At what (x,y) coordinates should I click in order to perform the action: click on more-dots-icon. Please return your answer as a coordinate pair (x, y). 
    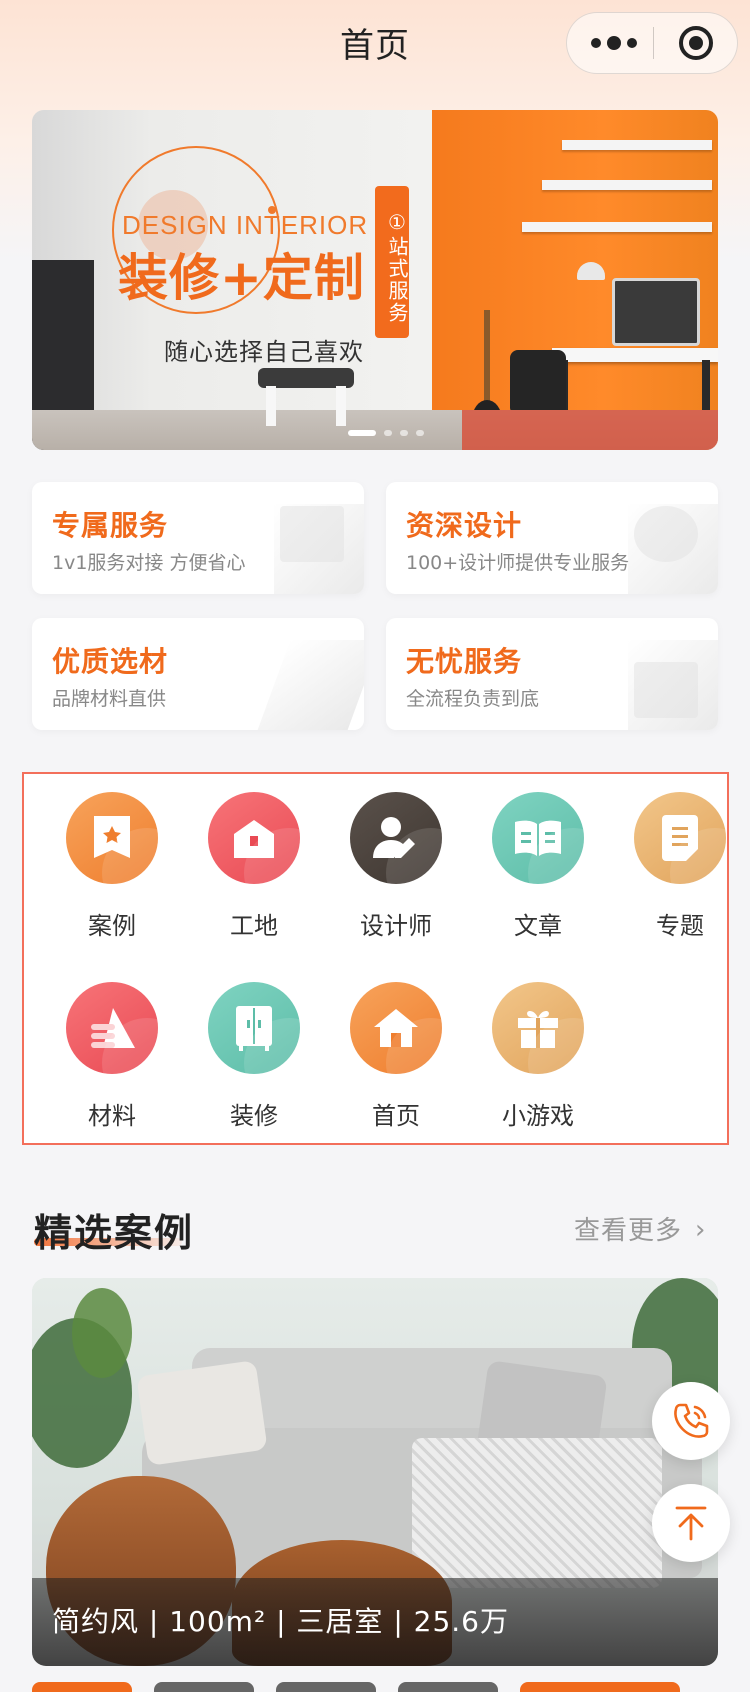
    Looking at the image, I should click on (614, 43).